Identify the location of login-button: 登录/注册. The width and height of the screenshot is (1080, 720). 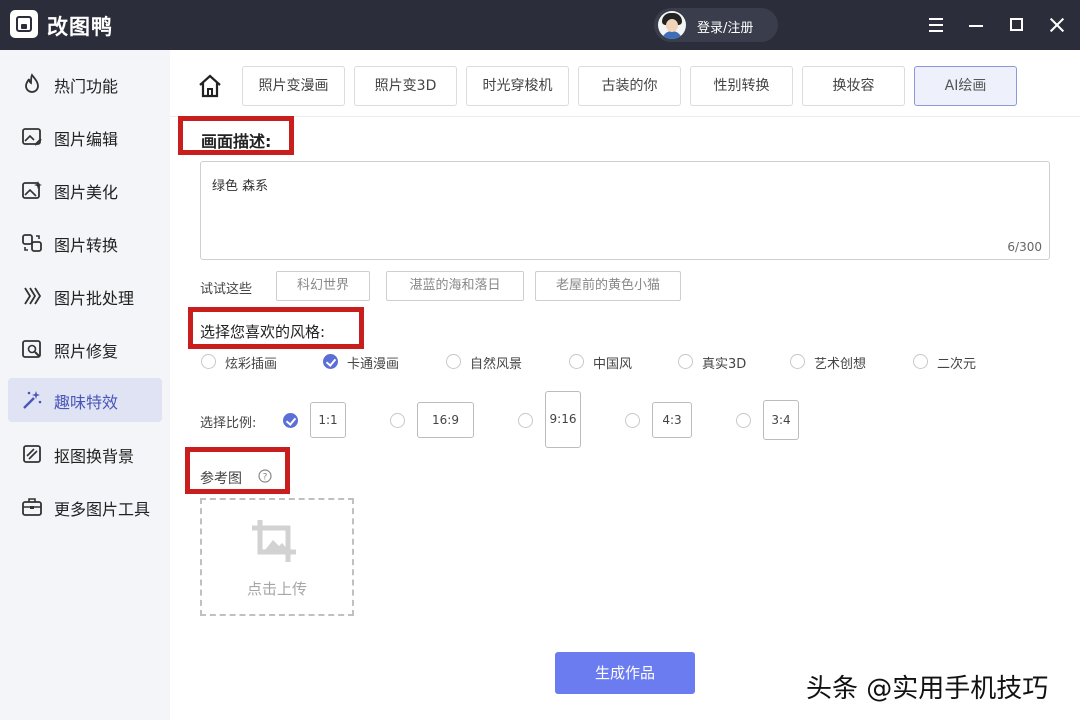
(716, 25).